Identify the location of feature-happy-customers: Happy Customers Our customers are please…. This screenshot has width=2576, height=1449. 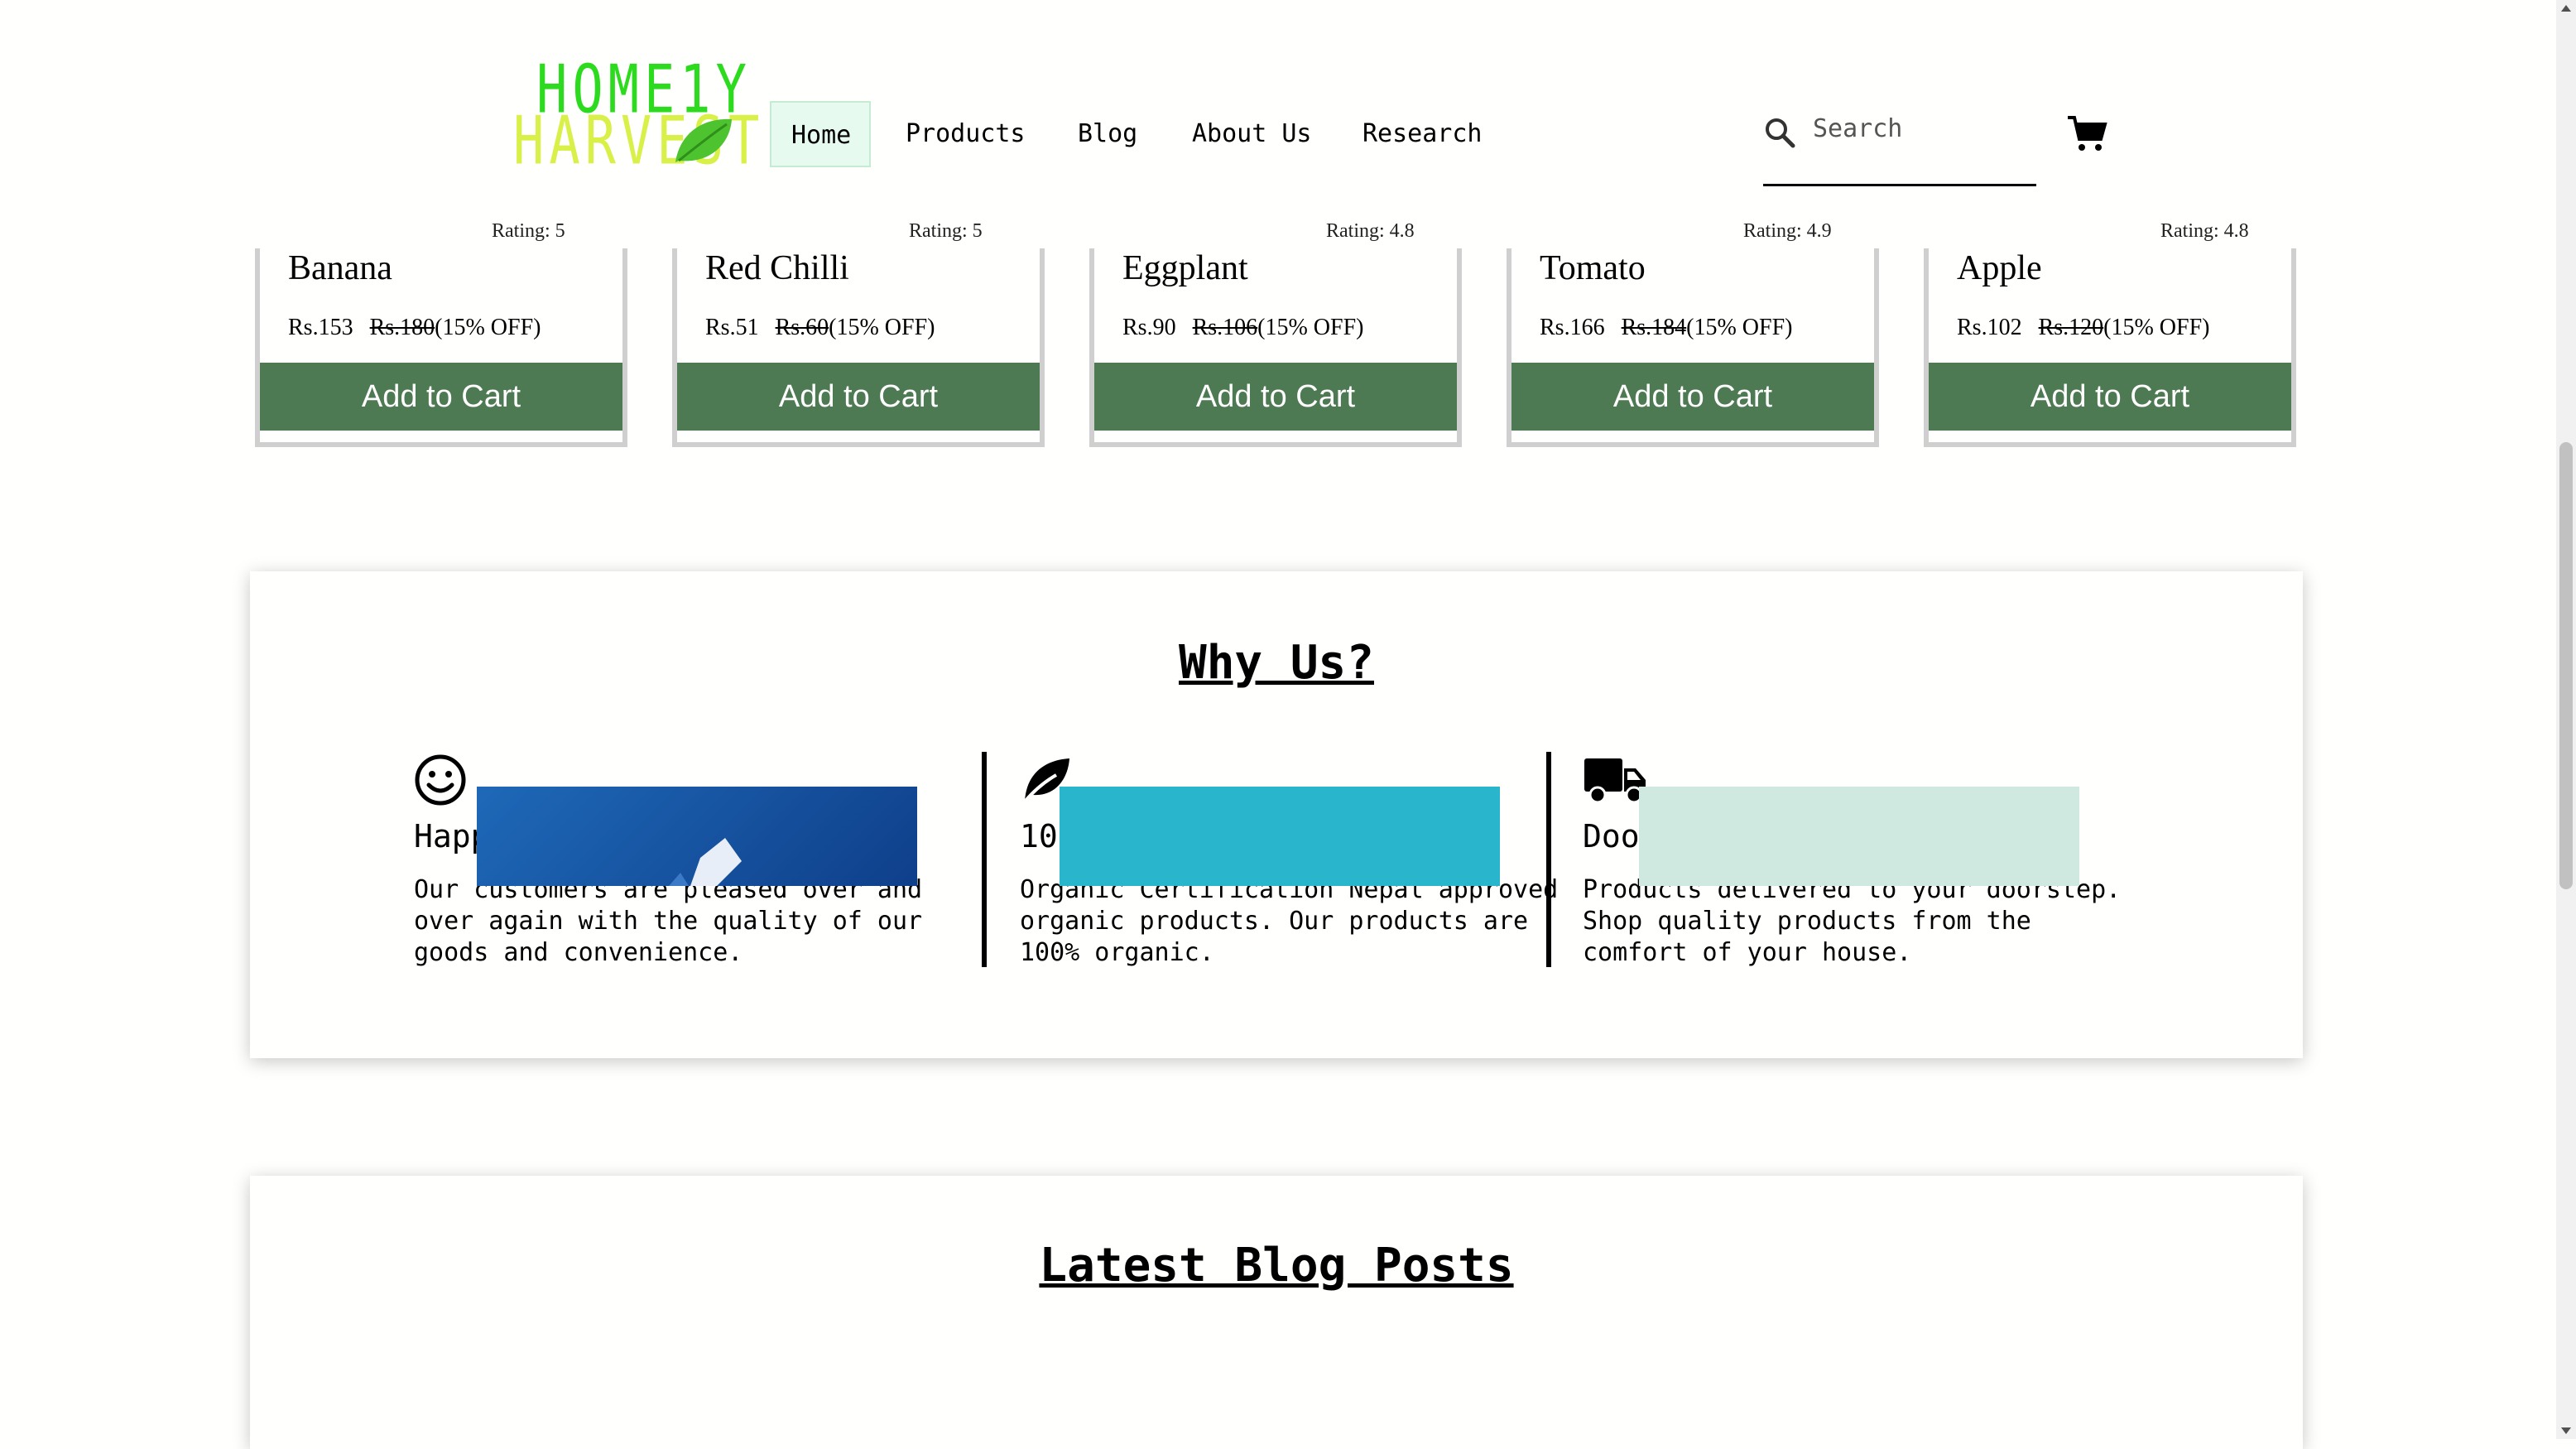
(668, 860).